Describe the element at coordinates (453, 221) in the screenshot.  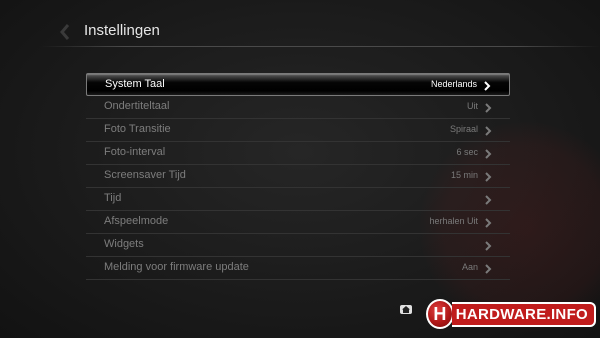
I see `setting-value: herhalen Uit` at that location.